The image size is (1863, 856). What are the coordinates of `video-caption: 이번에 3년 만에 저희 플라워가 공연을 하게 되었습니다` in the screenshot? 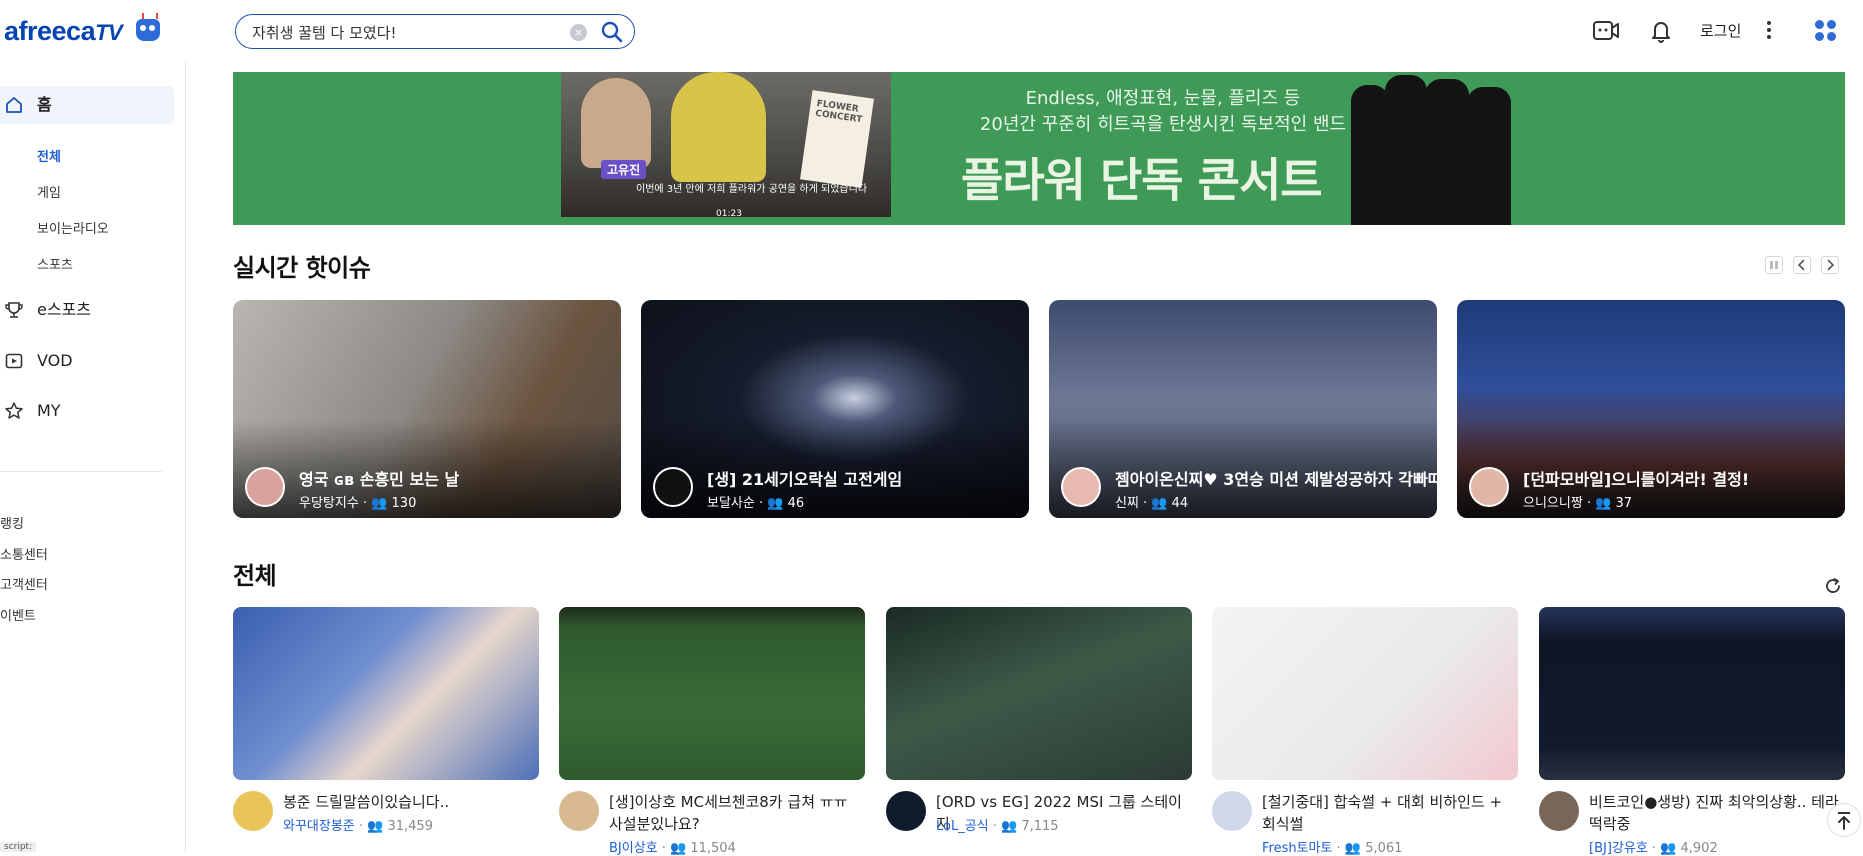 It's located at (752, 189).